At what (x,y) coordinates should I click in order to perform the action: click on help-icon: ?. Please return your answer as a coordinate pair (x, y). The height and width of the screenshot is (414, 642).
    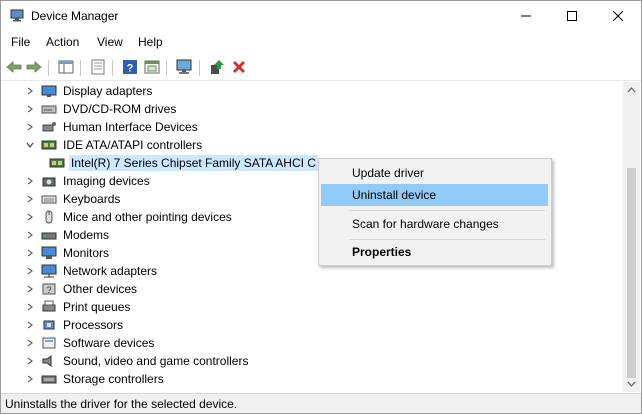
    Looking at the image, I should click on (130, 67).